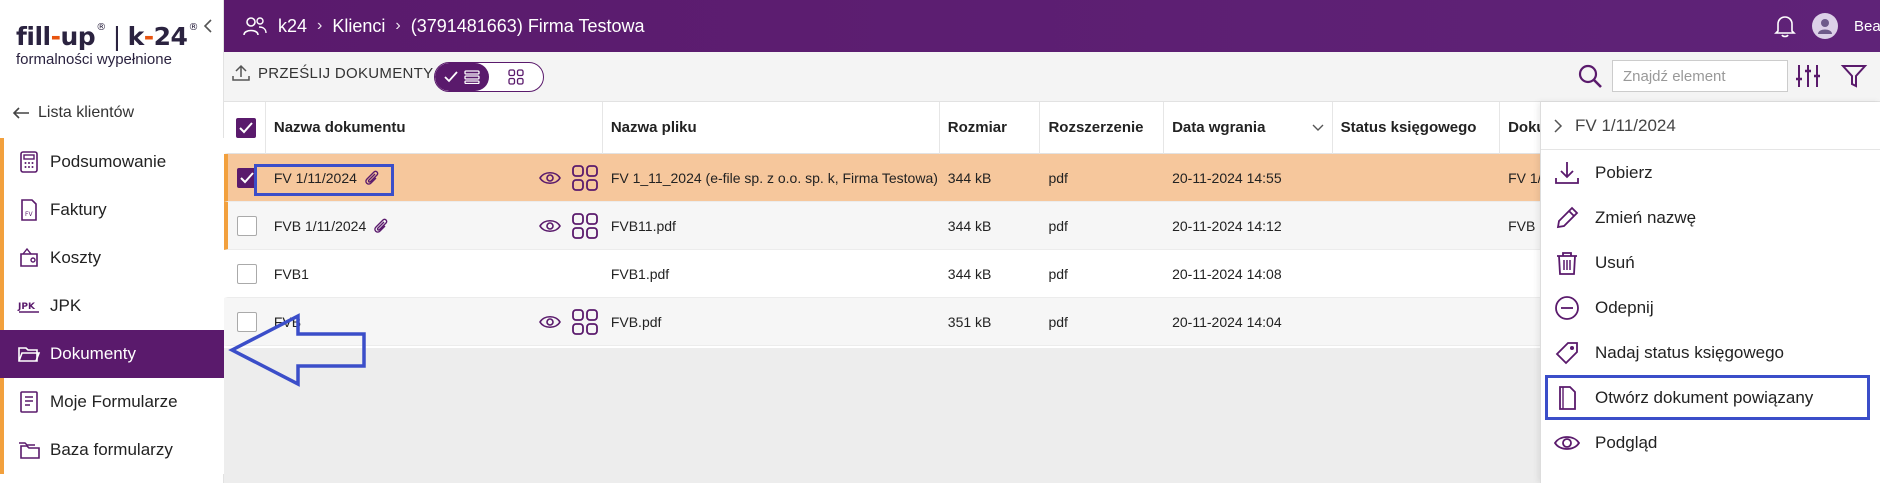 The height and width of the screenshot is (483, 1880). I want to click on logo-24: 24, so click(170, 36).